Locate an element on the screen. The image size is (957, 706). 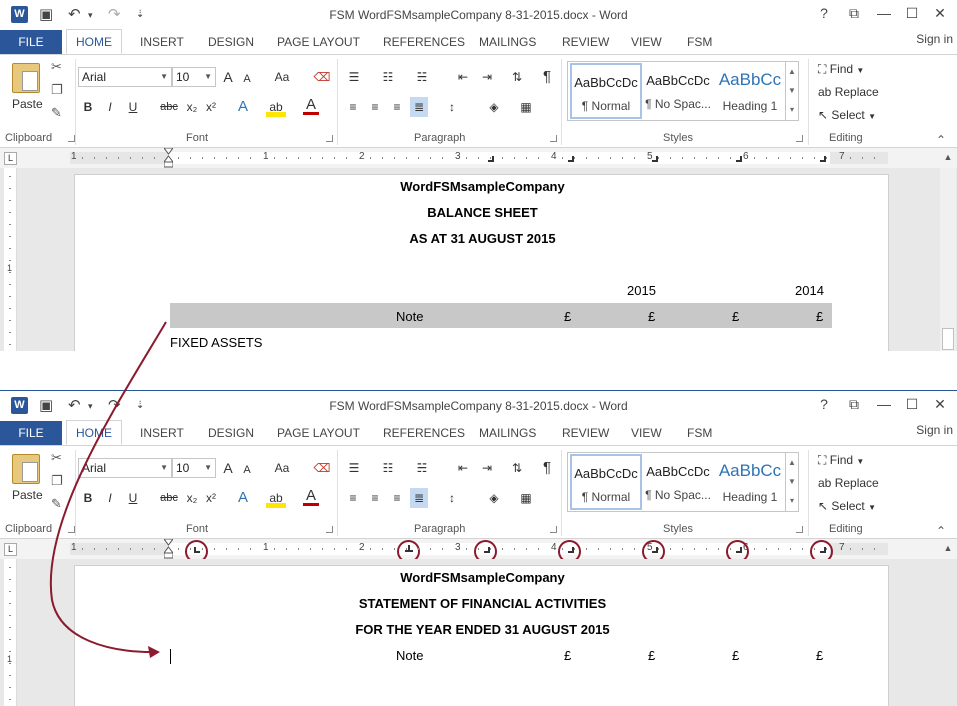
align-center-icon: ≡ is located at coordinates (375, 498).